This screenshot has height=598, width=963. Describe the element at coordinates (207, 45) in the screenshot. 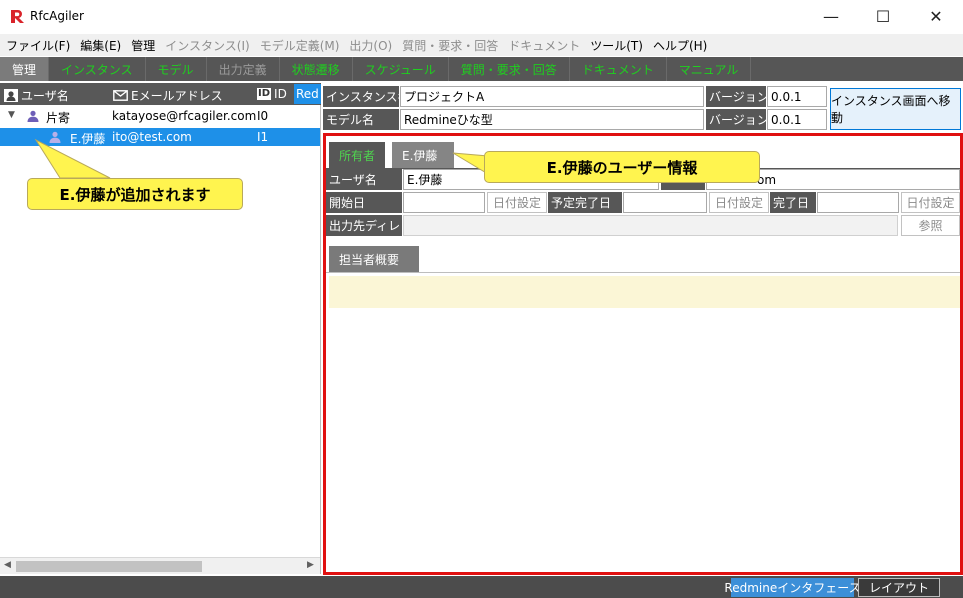

I see `menu-instance: インスタンス(I)` at that location.